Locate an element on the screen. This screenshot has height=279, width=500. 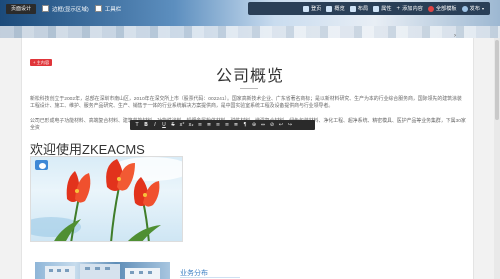
toolbar-publish-label: 发布 is located at coordinates (474, 9).